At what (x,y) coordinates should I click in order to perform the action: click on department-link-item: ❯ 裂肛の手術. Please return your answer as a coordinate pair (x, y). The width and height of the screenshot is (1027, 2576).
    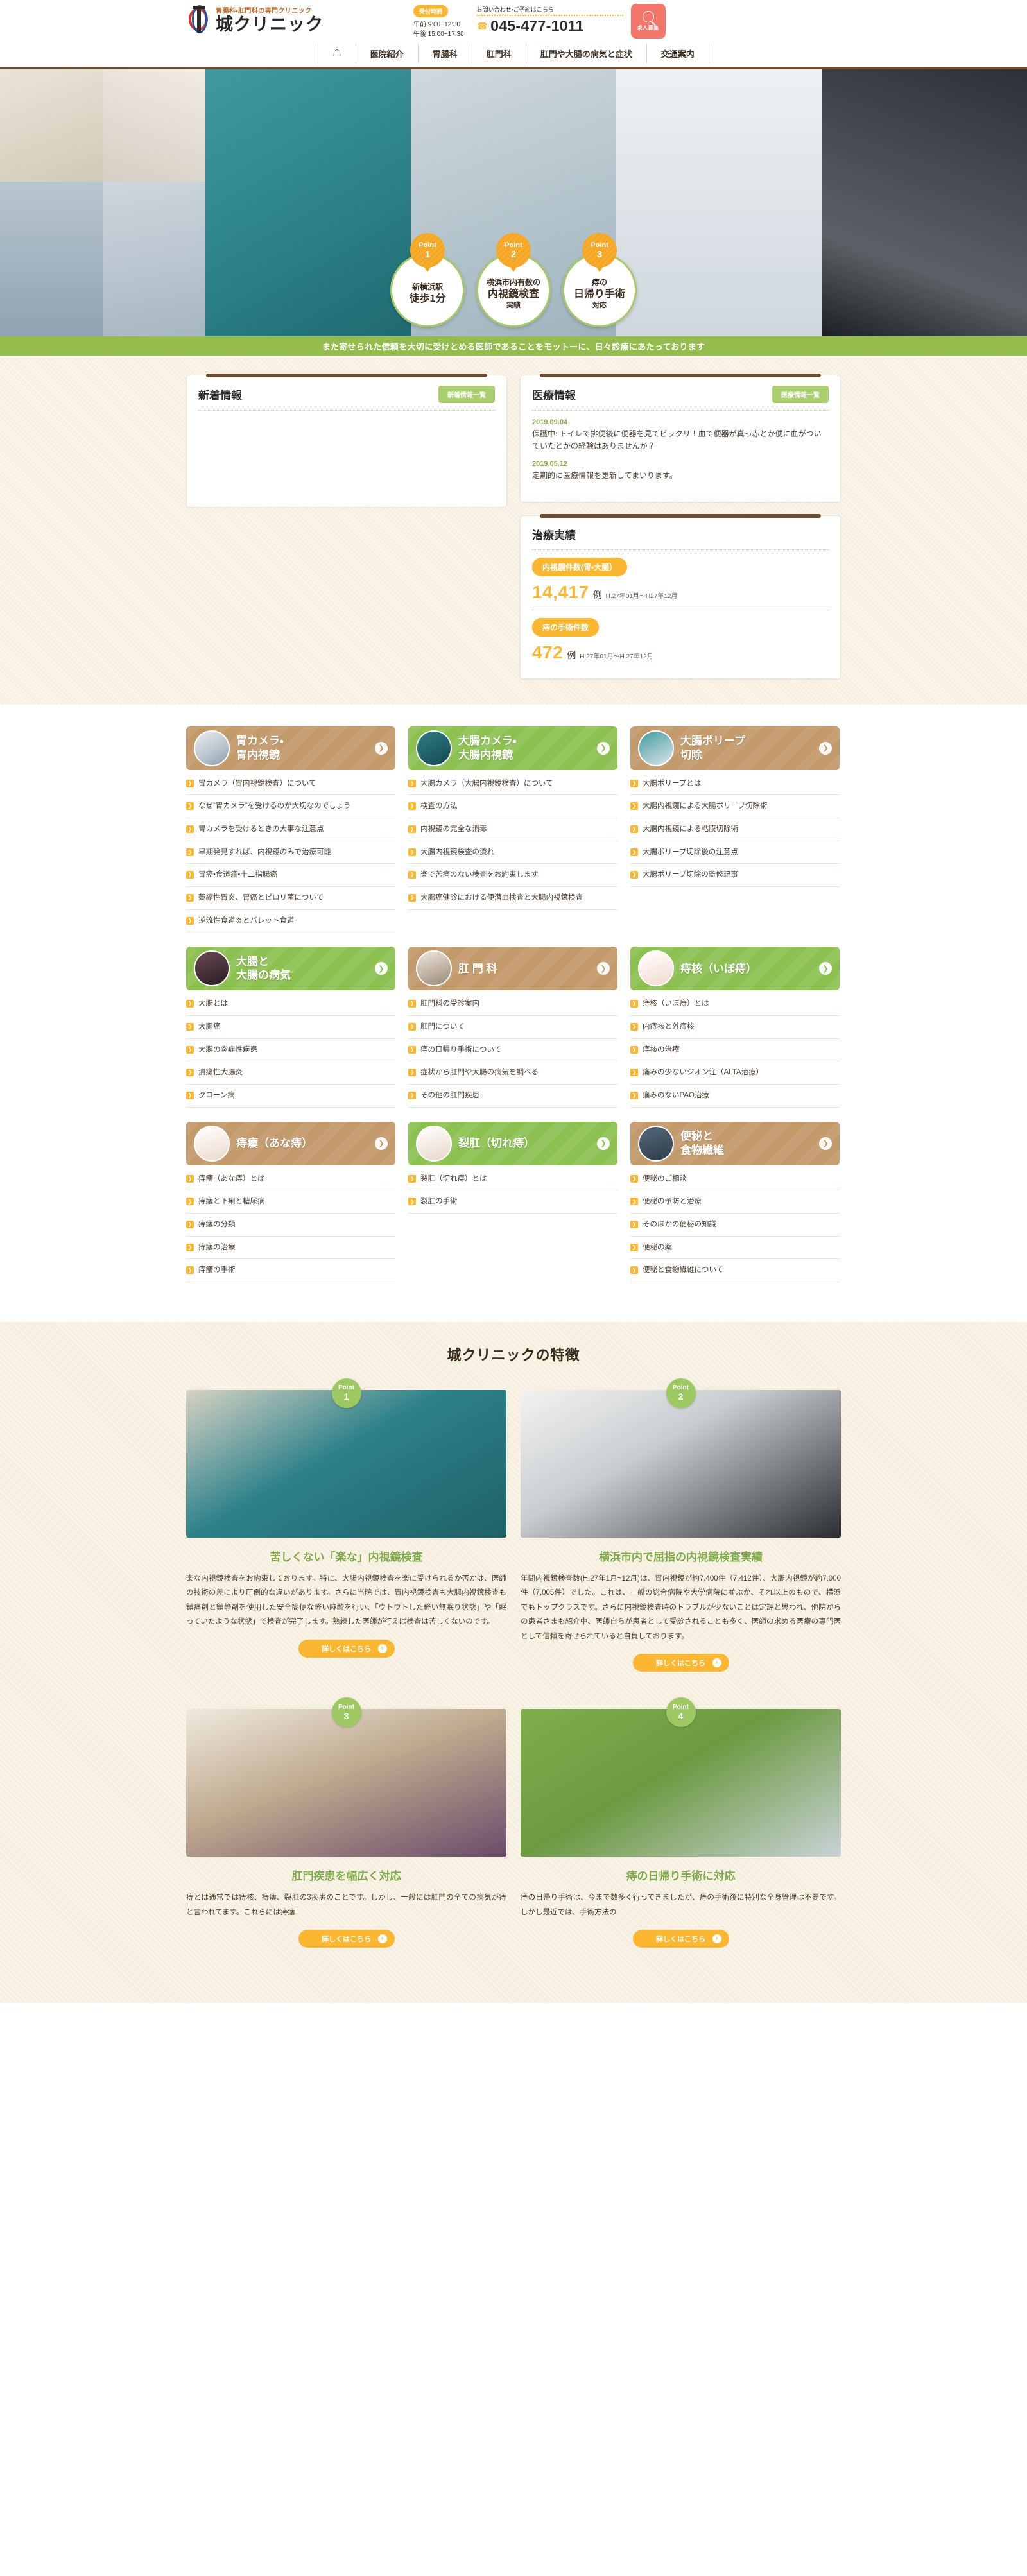
    Looking at the image, I should click on (512, 1202).